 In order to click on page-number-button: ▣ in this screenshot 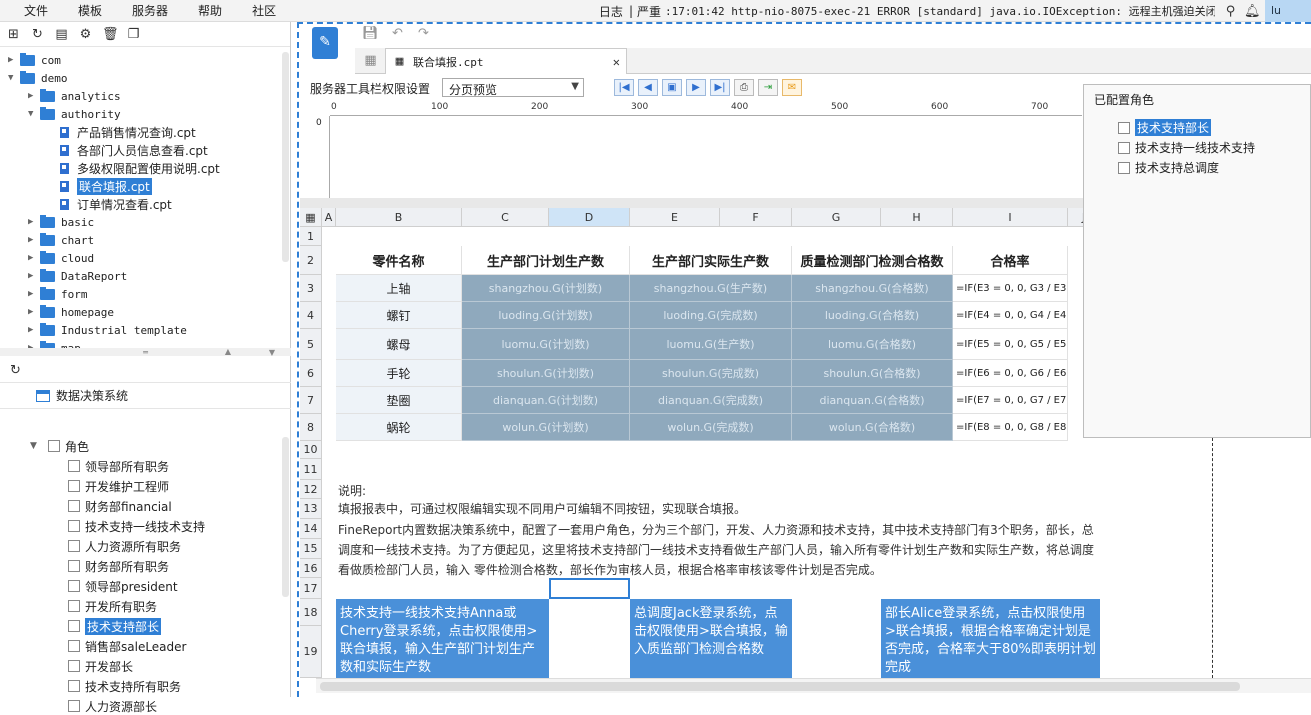, I will do `click(672, 87)`.